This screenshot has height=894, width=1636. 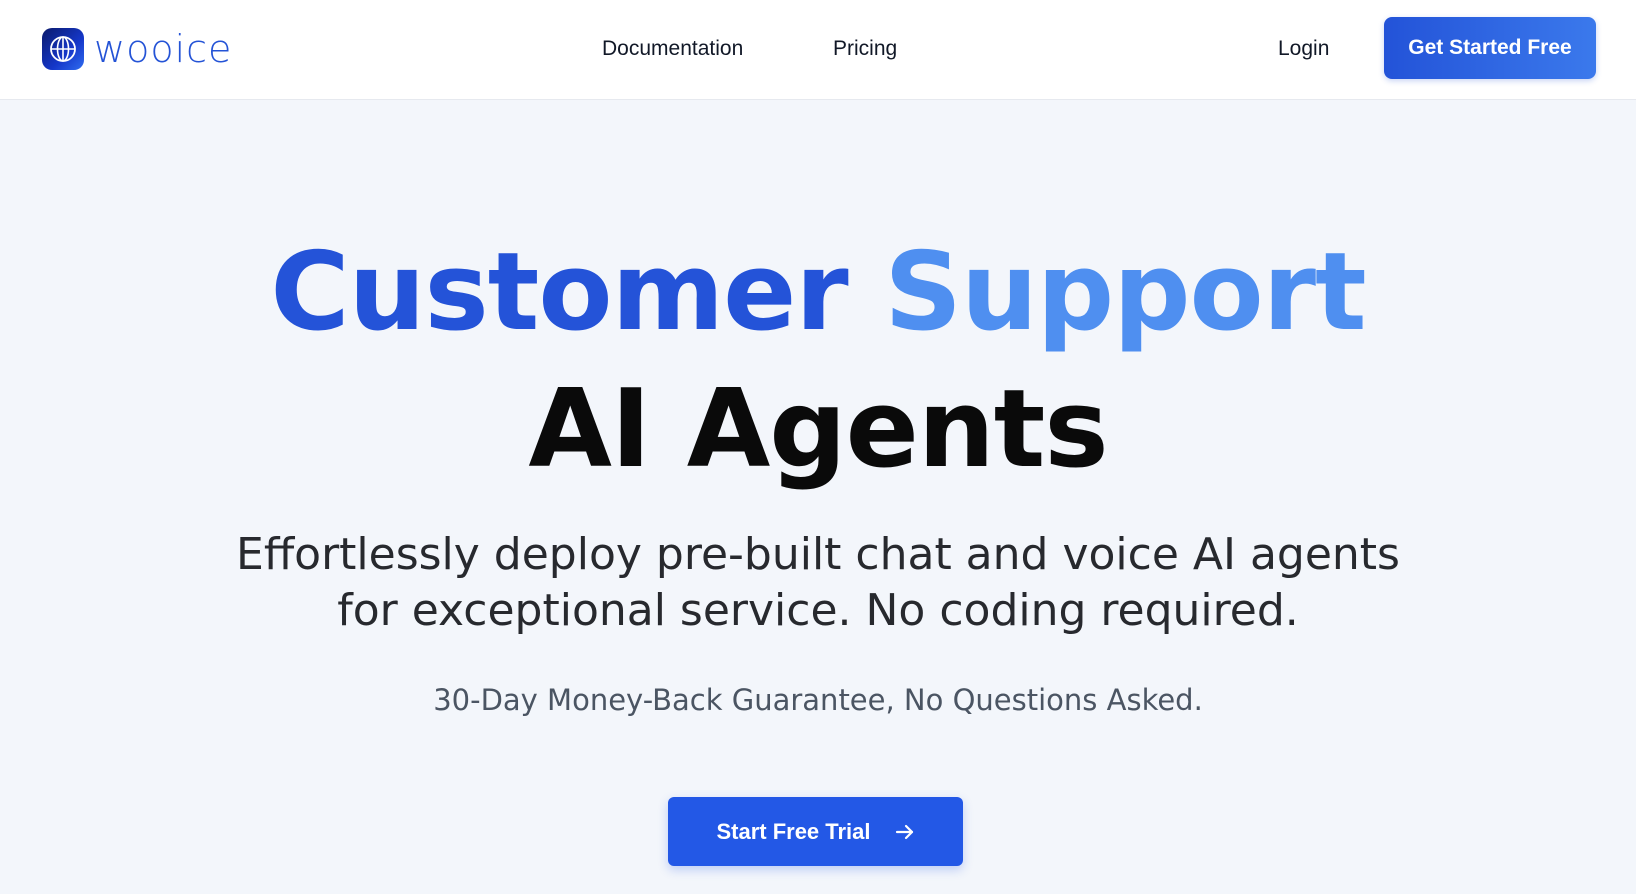 What do you see at coordinates (1490, 48) in the screenshot?
I see `get-started-free-button: Get Started Free` at bounding box center [1490, 48].